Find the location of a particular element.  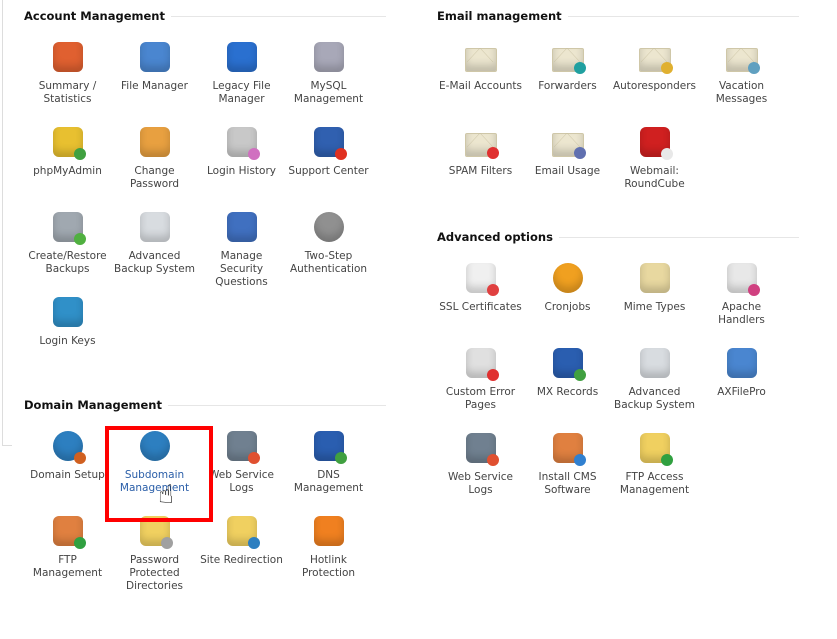

tile-summary-statistics: Summary / Statistics is located at coordinates (67, 84).